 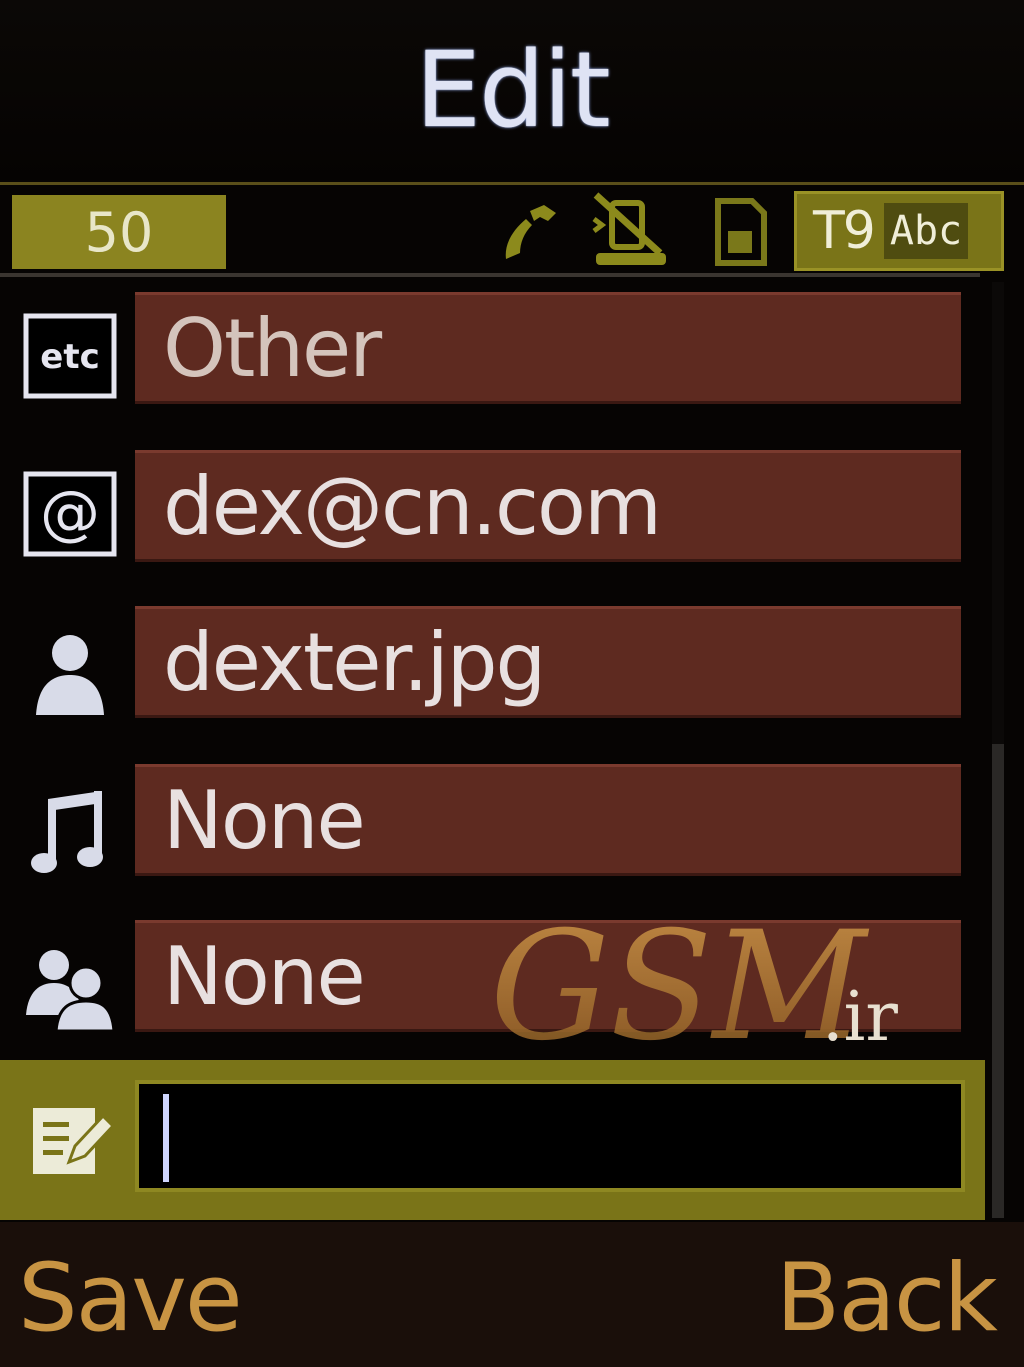 I want to click on note-field, so click(x=550, y=1136).